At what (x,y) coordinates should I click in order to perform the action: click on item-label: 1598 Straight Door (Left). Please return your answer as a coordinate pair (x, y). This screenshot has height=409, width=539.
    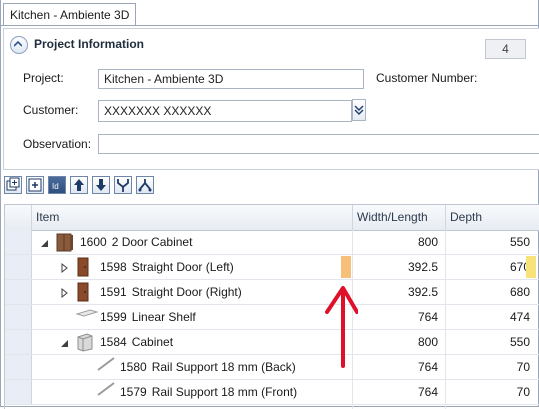
    Looking at the image, I should click on (167, 267).